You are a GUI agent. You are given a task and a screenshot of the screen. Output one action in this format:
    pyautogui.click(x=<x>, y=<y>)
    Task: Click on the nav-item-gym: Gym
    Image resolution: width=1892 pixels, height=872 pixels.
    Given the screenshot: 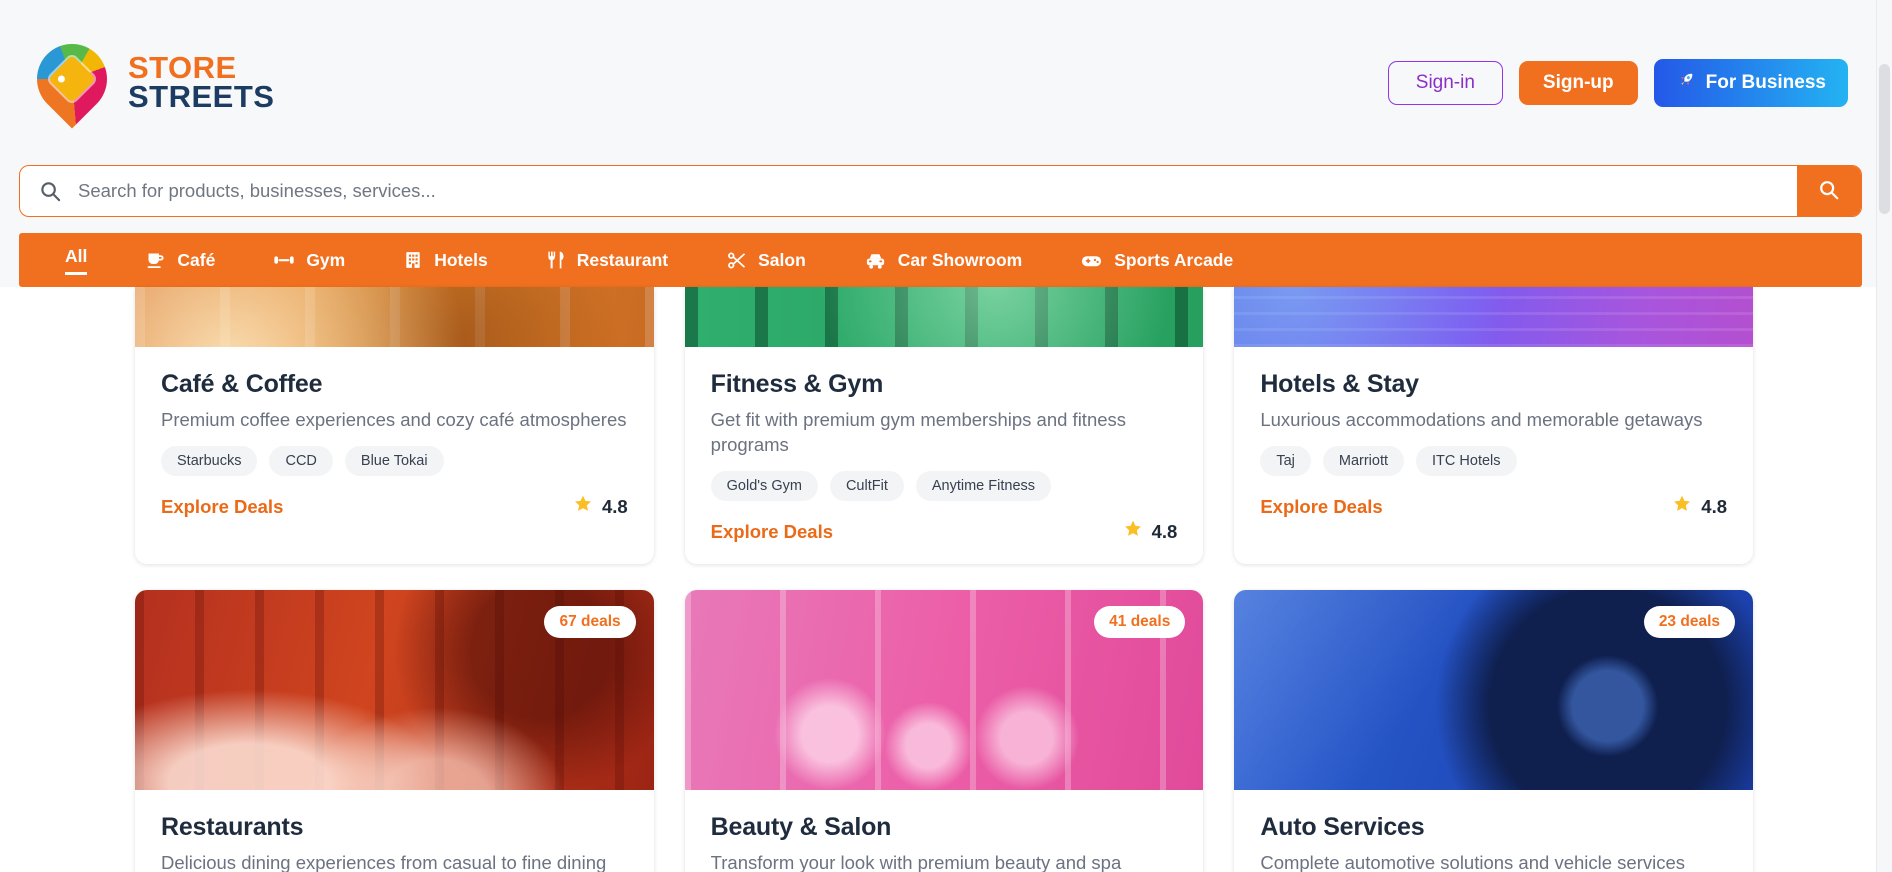 What is the action you would take?
    pyautogui.click(x=309, y=260)
    